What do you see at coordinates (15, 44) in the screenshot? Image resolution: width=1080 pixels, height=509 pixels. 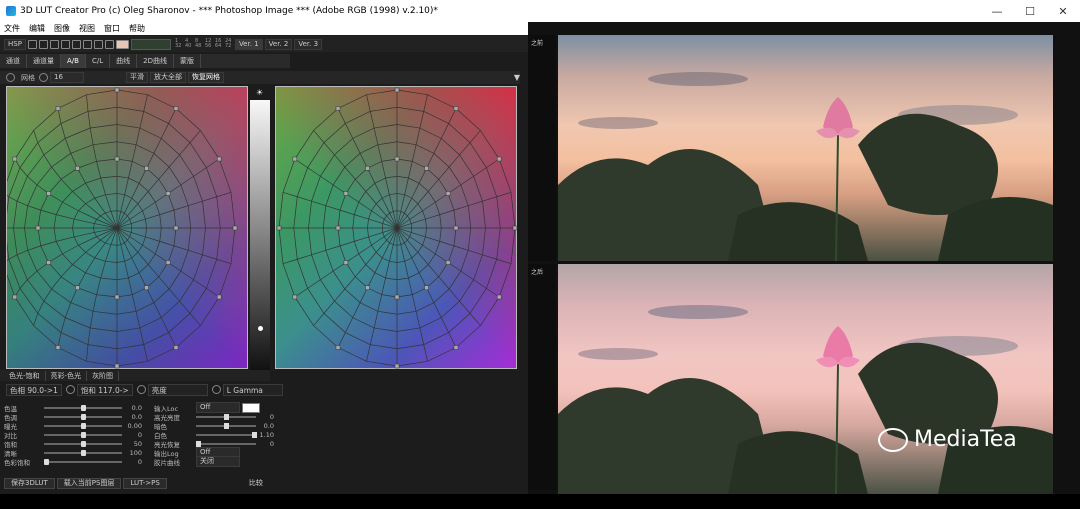 I see `color-model-select: HSP` at bounding box center [15, 44].